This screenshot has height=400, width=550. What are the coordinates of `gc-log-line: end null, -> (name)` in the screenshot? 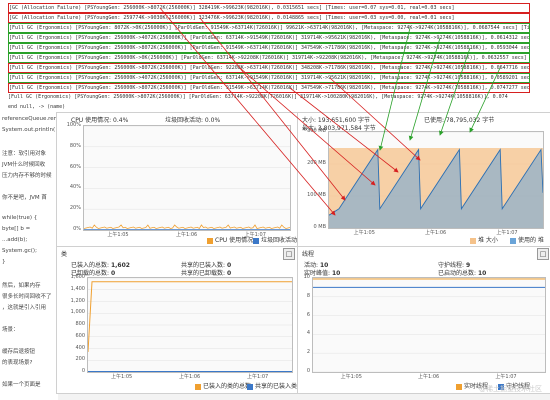 It's located at (37, 107).